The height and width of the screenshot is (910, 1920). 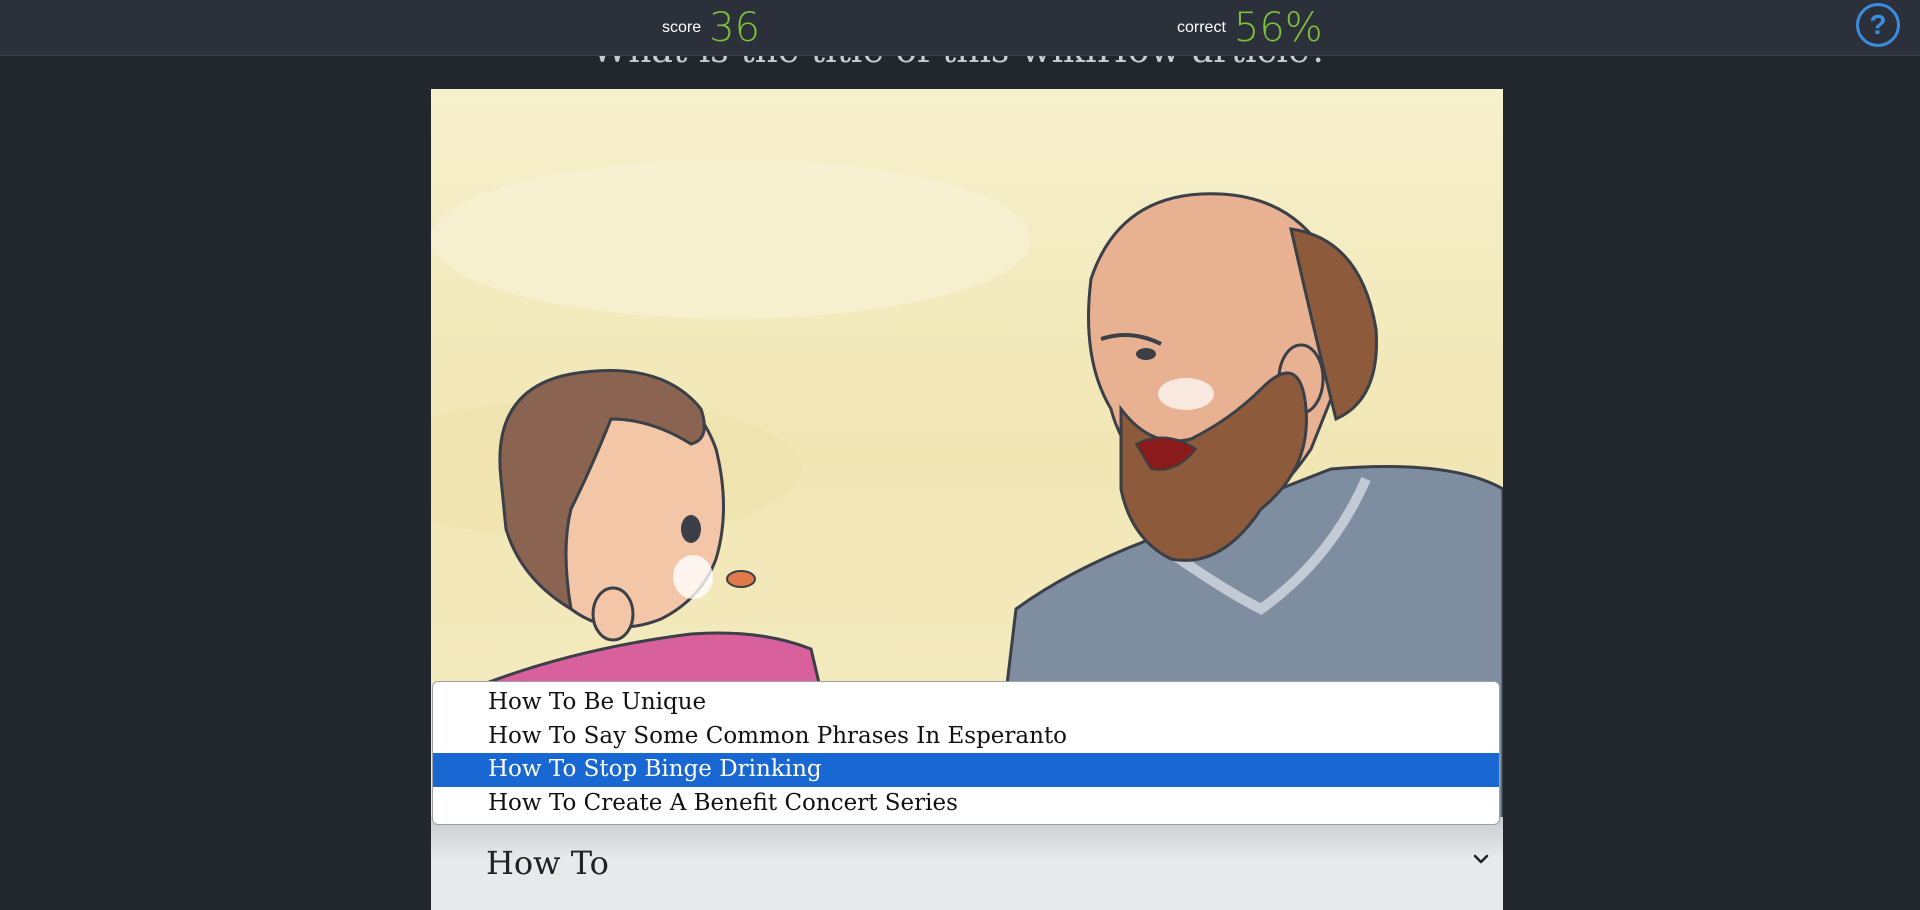 What do you see at coordinates (547, 863) in the screenshot?
I see `select-current-value: How To` at bounding box center [547, 863].